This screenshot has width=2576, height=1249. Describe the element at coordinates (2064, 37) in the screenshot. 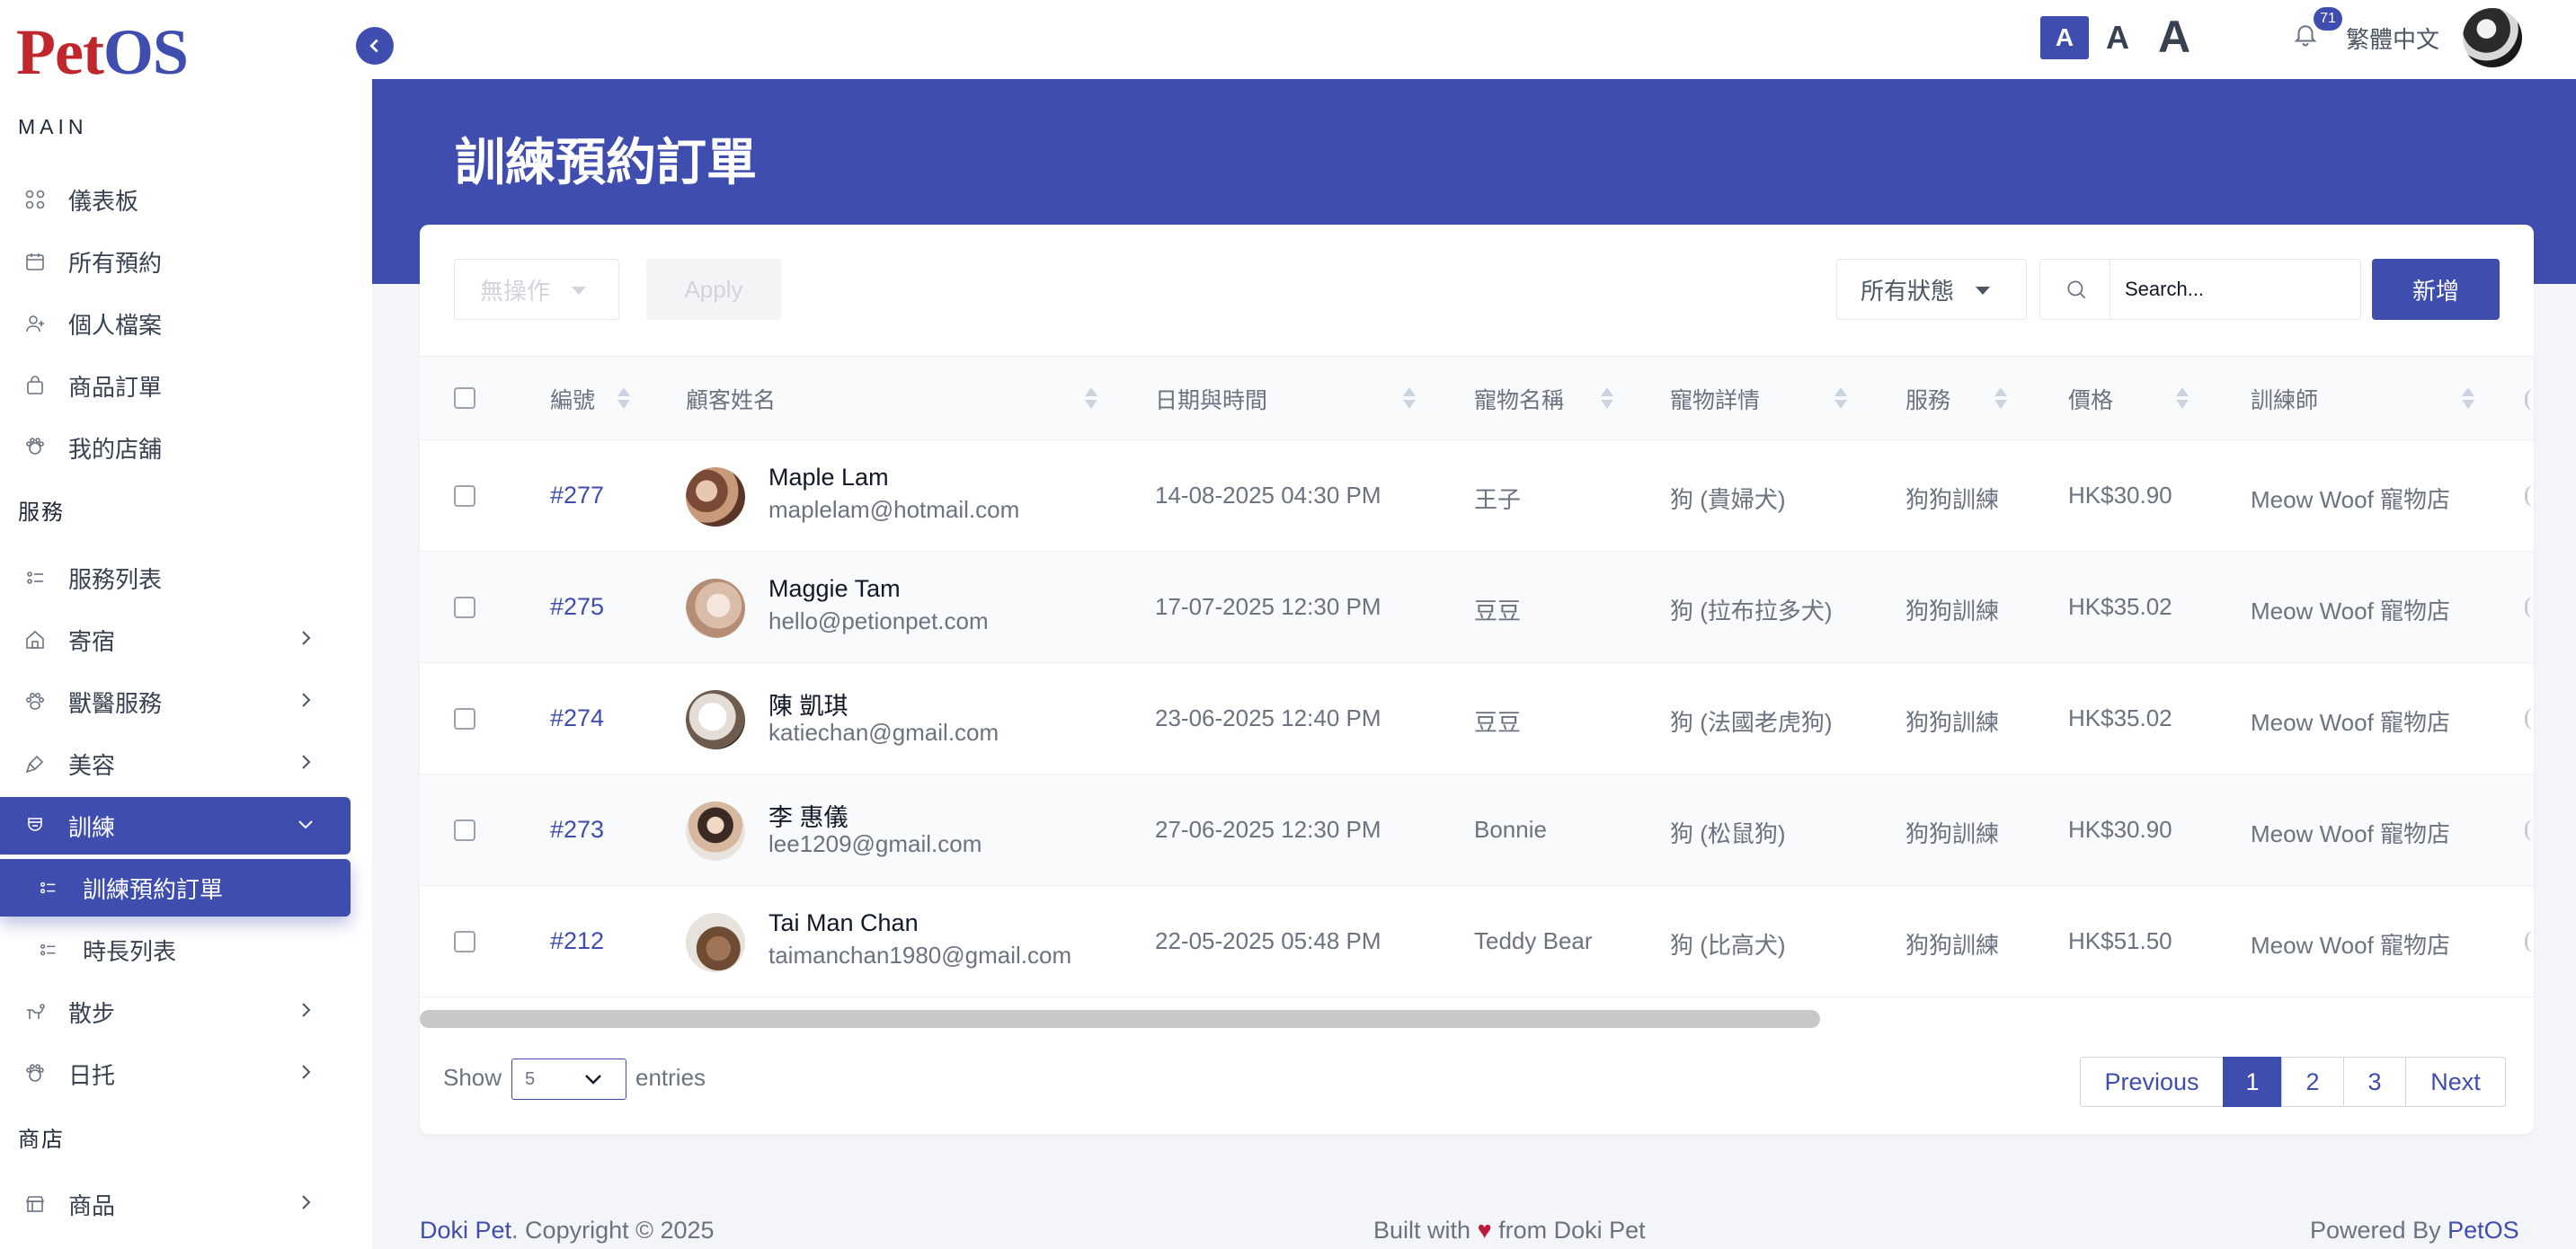

I see `font-size-small-button: A` at that location.